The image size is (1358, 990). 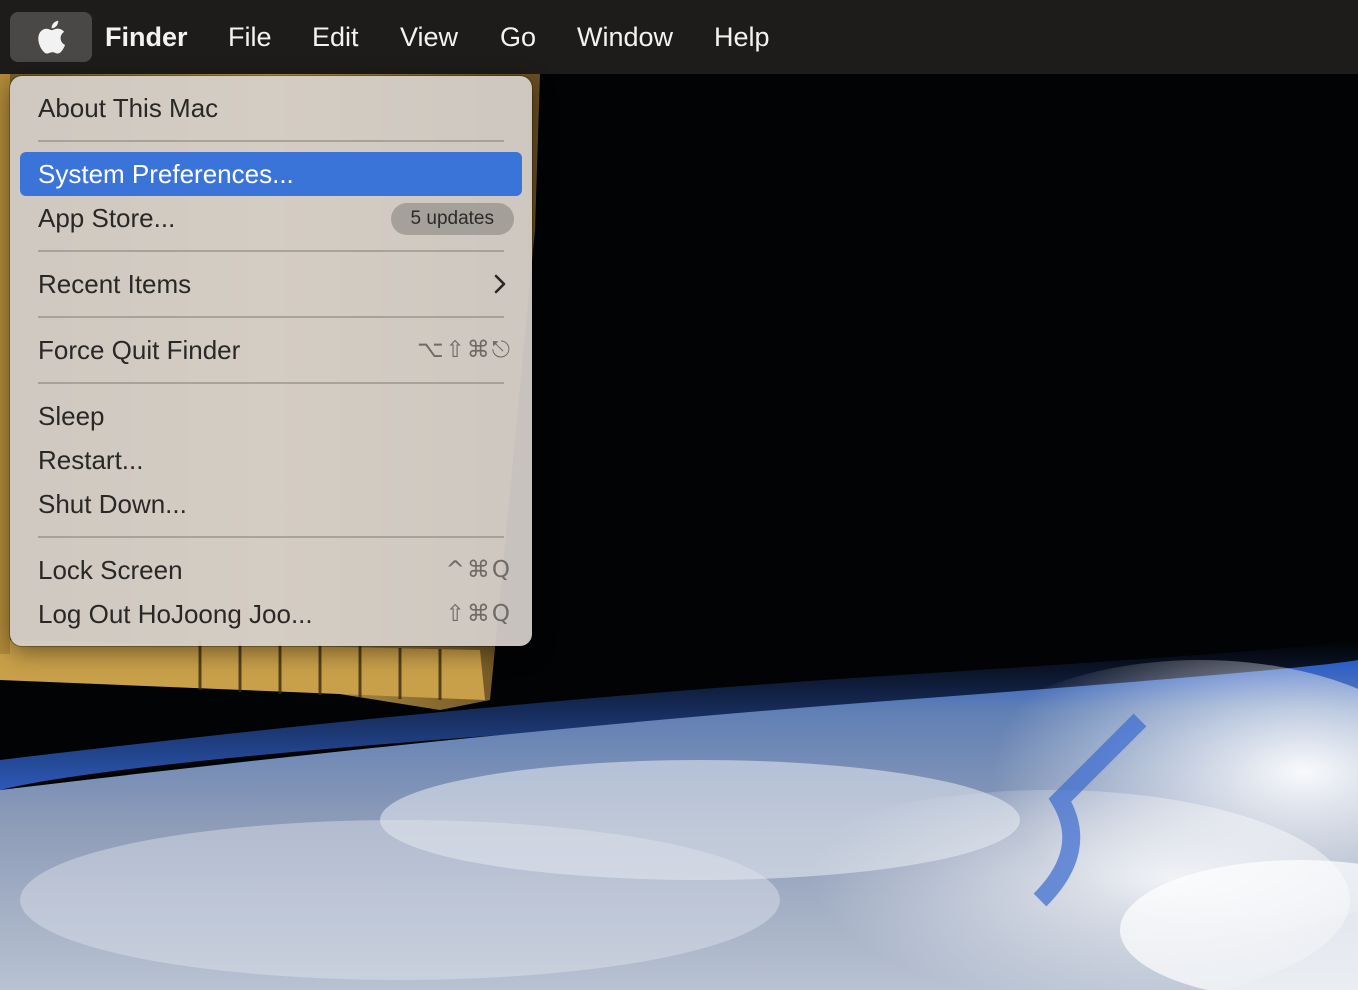 What do you see at coordinates (335, 37) in the screenshot?
I see `menu-edit: Edit` at bounding box center [335, 37].